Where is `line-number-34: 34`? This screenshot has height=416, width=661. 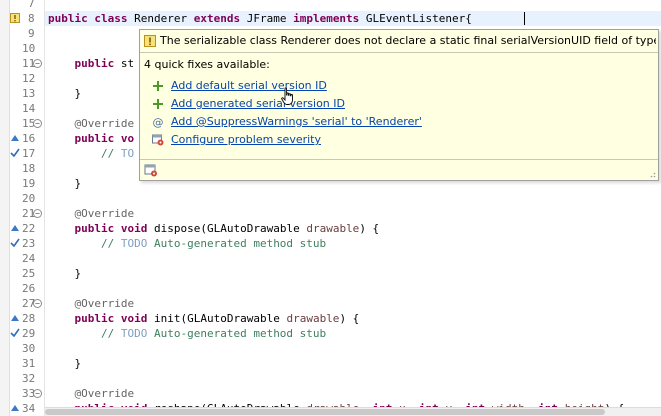 line-number-34: 34 is located at coordinates (22, 408).